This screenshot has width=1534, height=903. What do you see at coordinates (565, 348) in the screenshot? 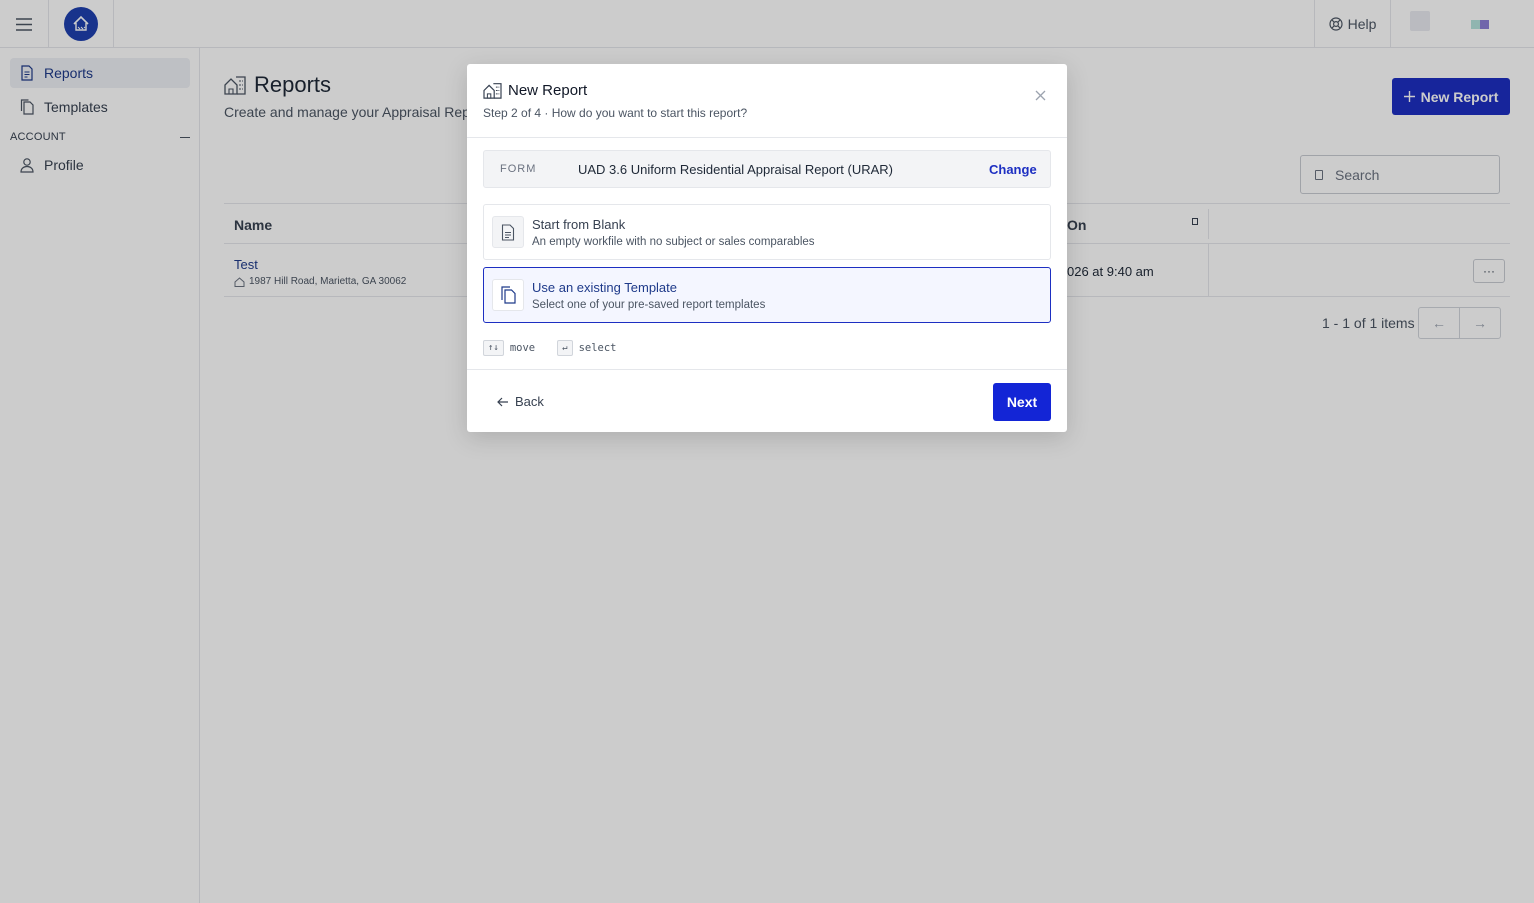
I see `enter-key-hint: ↵` at bounding box center [565, 348].